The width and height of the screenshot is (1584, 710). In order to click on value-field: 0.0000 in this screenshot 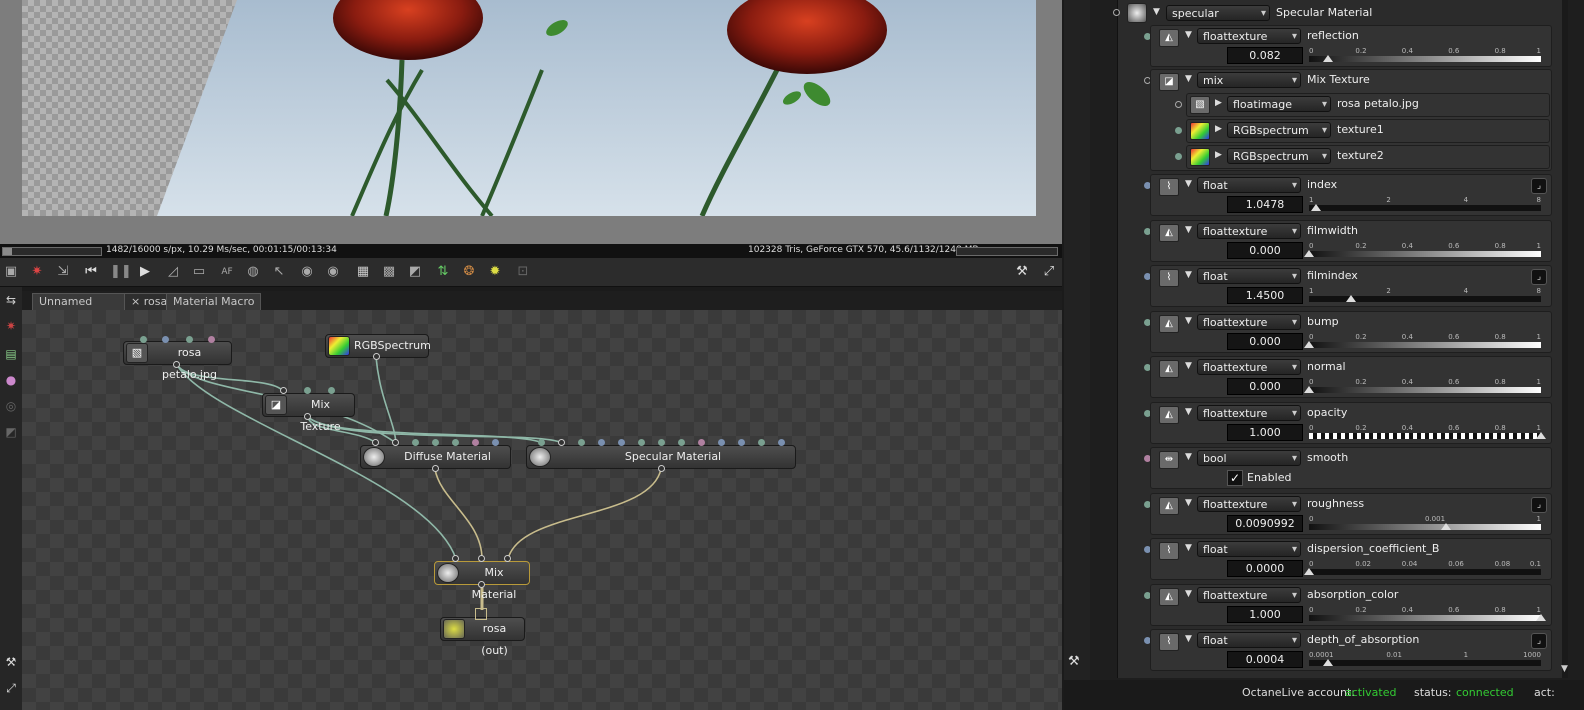, I will do `click(1265, 568)`.